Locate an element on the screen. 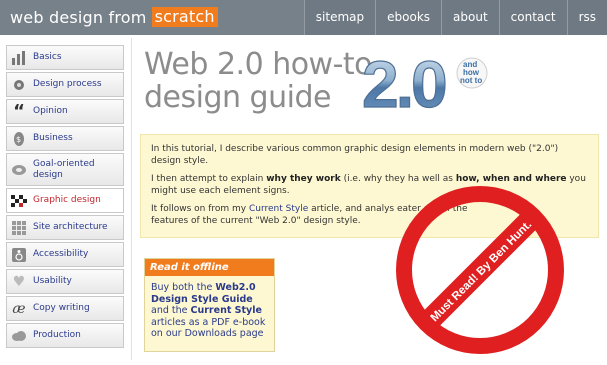  sidebar-item-label: Goal-oriented design is located at coordinates (64, 169).